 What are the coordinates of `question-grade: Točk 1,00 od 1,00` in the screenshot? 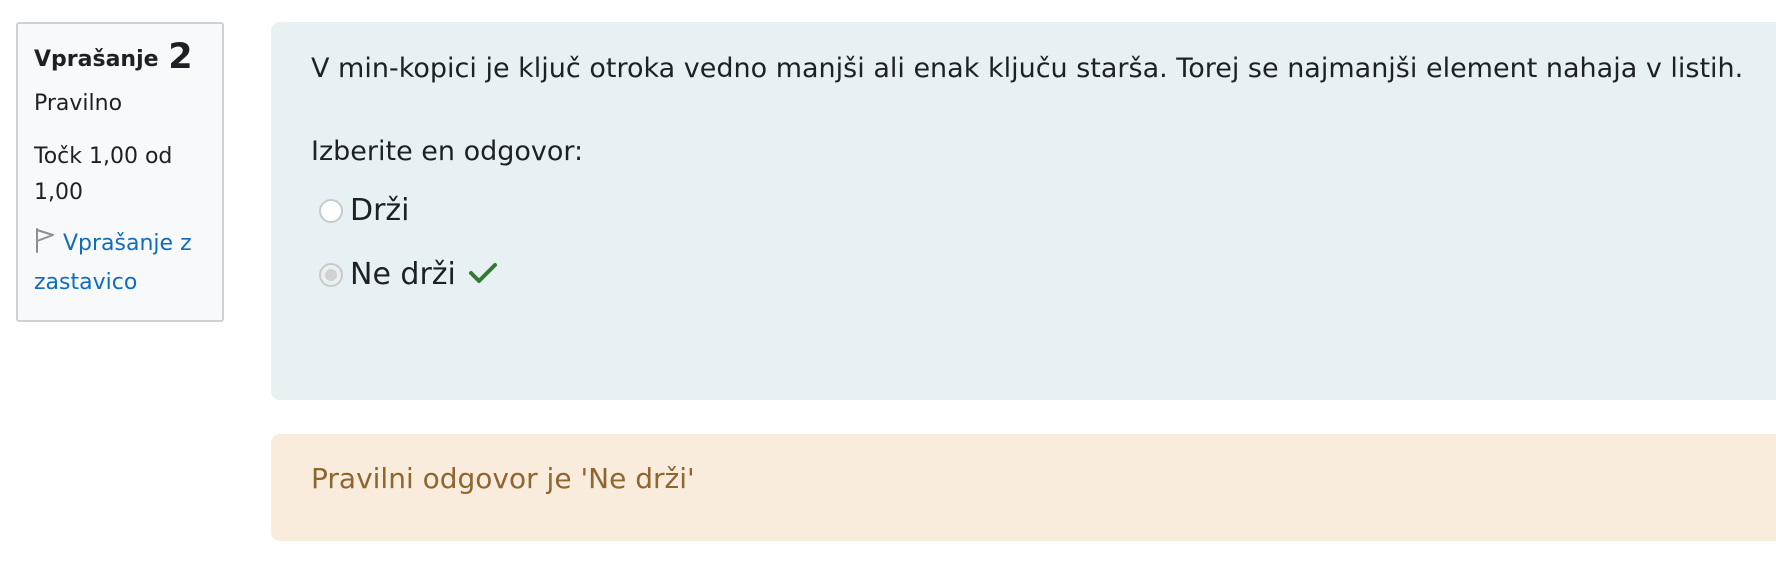 It's located at (103, 174).